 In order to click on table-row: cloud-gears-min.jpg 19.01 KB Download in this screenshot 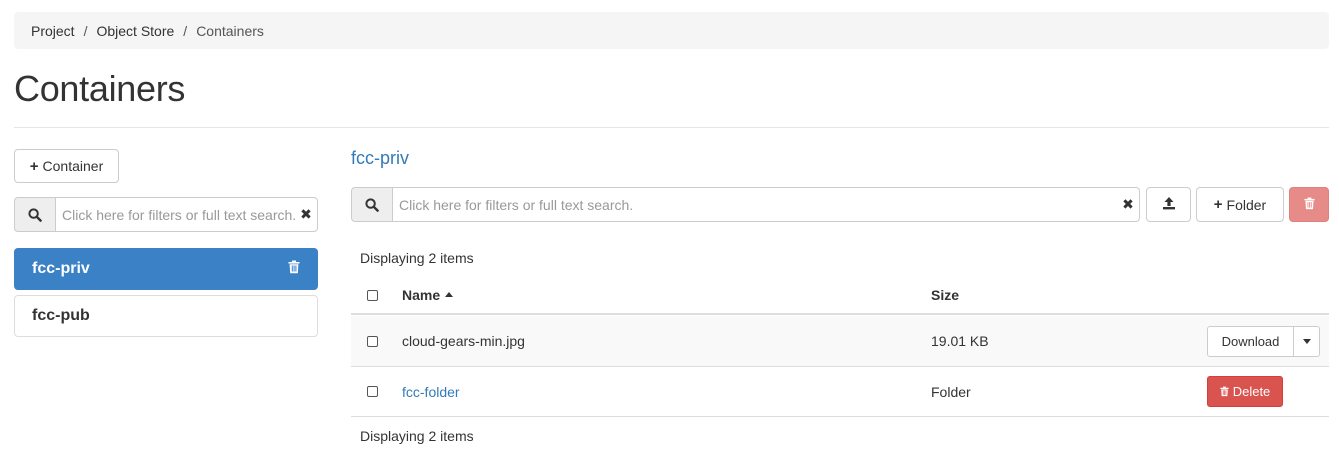, I will do `click(840, 341)`.